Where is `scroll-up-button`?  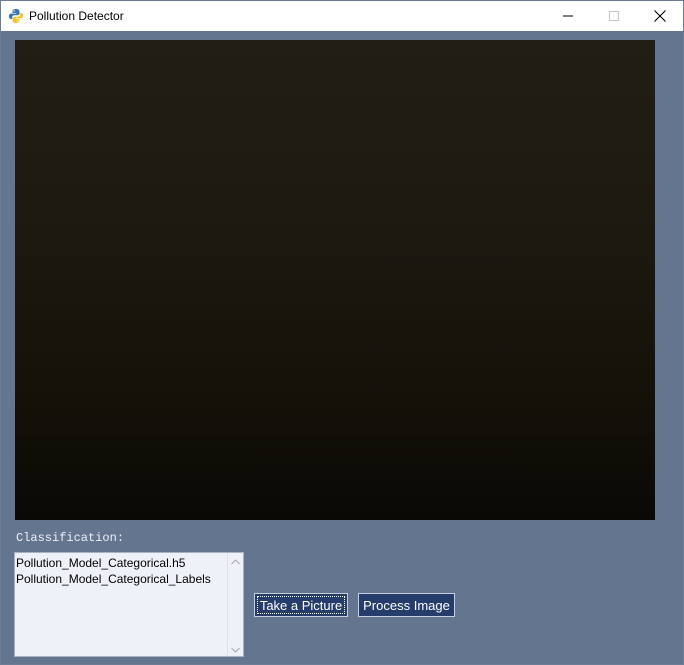
scroll-up-button is located at coordinates (235, 560).